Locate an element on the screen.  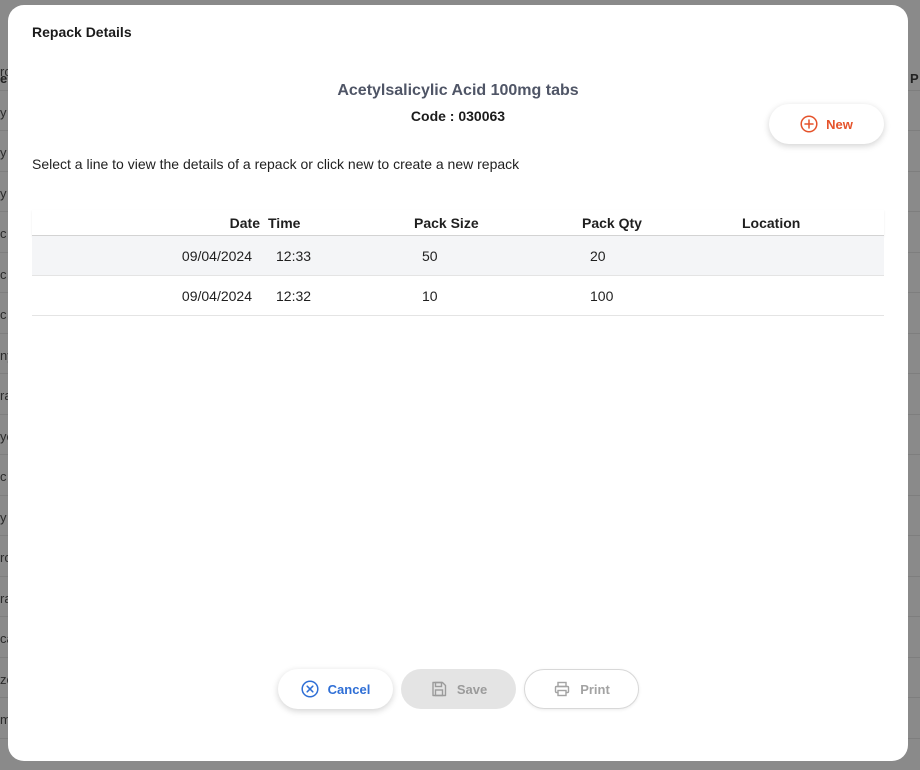
cancel-button: Cancel is located at coordinates (335, 689).